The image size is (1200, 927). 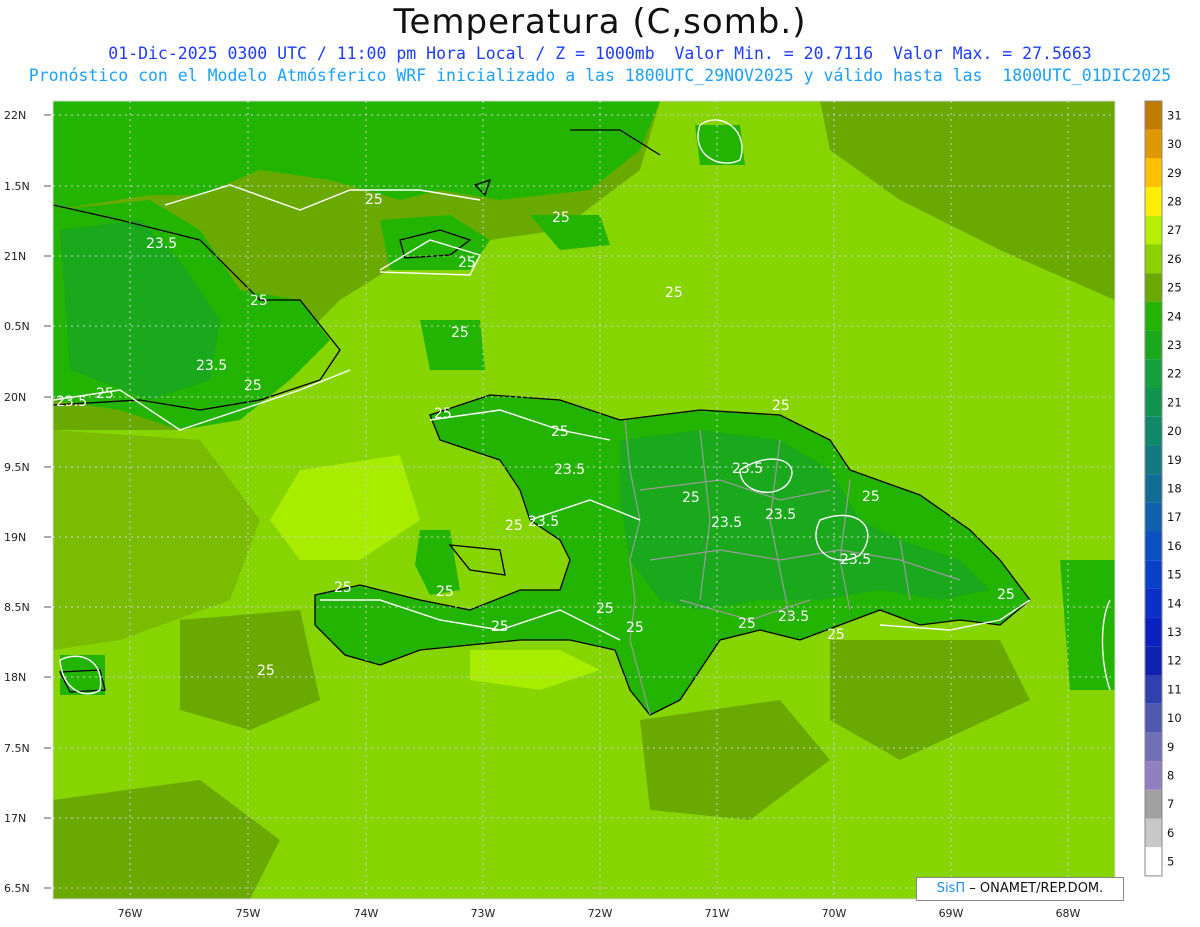 What do you see at coordinates (15, 256) in the screenshot?
I see `lat-label: 21N` at bounding box center [15, 256].